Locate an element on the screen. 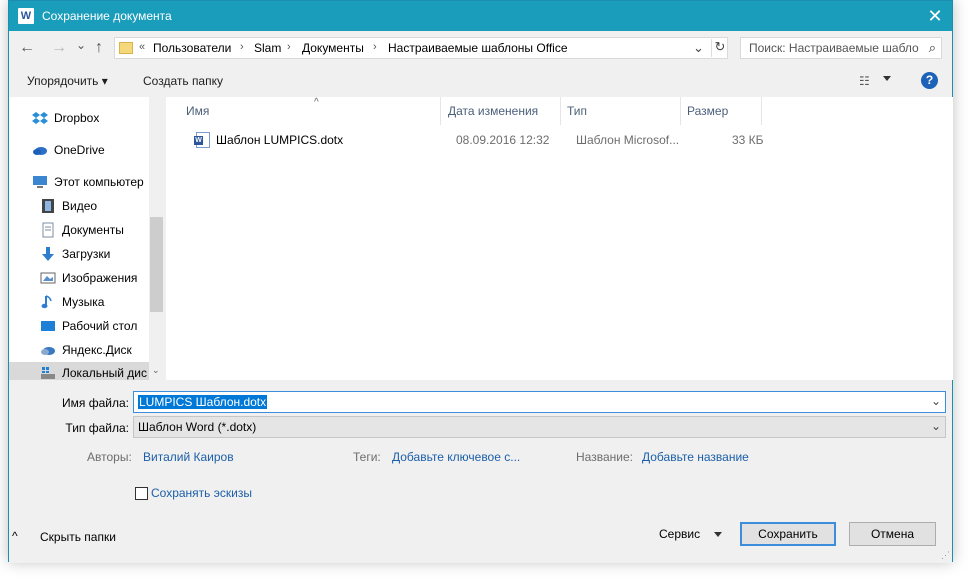 The width and height of the screenshot is (975, 581). dropbox-icon is located at coordinates (40, 118).